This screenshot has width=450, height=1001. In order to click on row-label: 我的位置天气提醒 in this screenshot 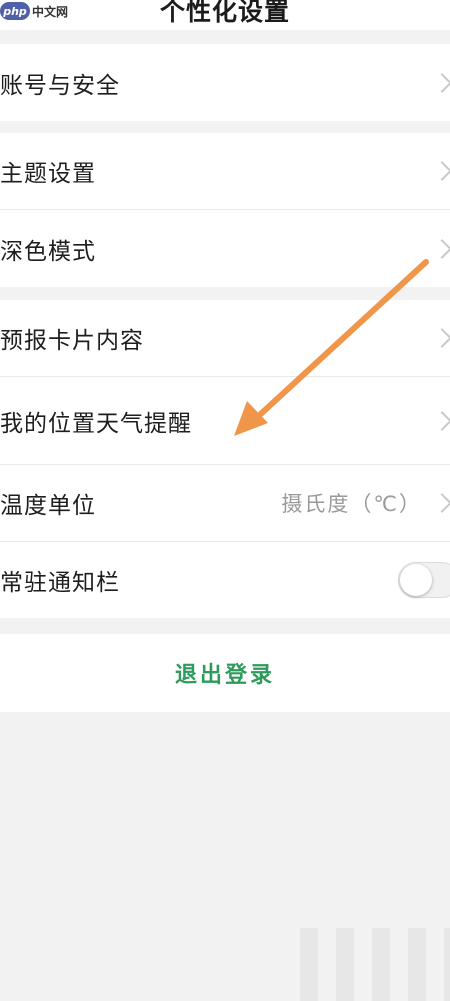, I will do `click(96, 423)`.